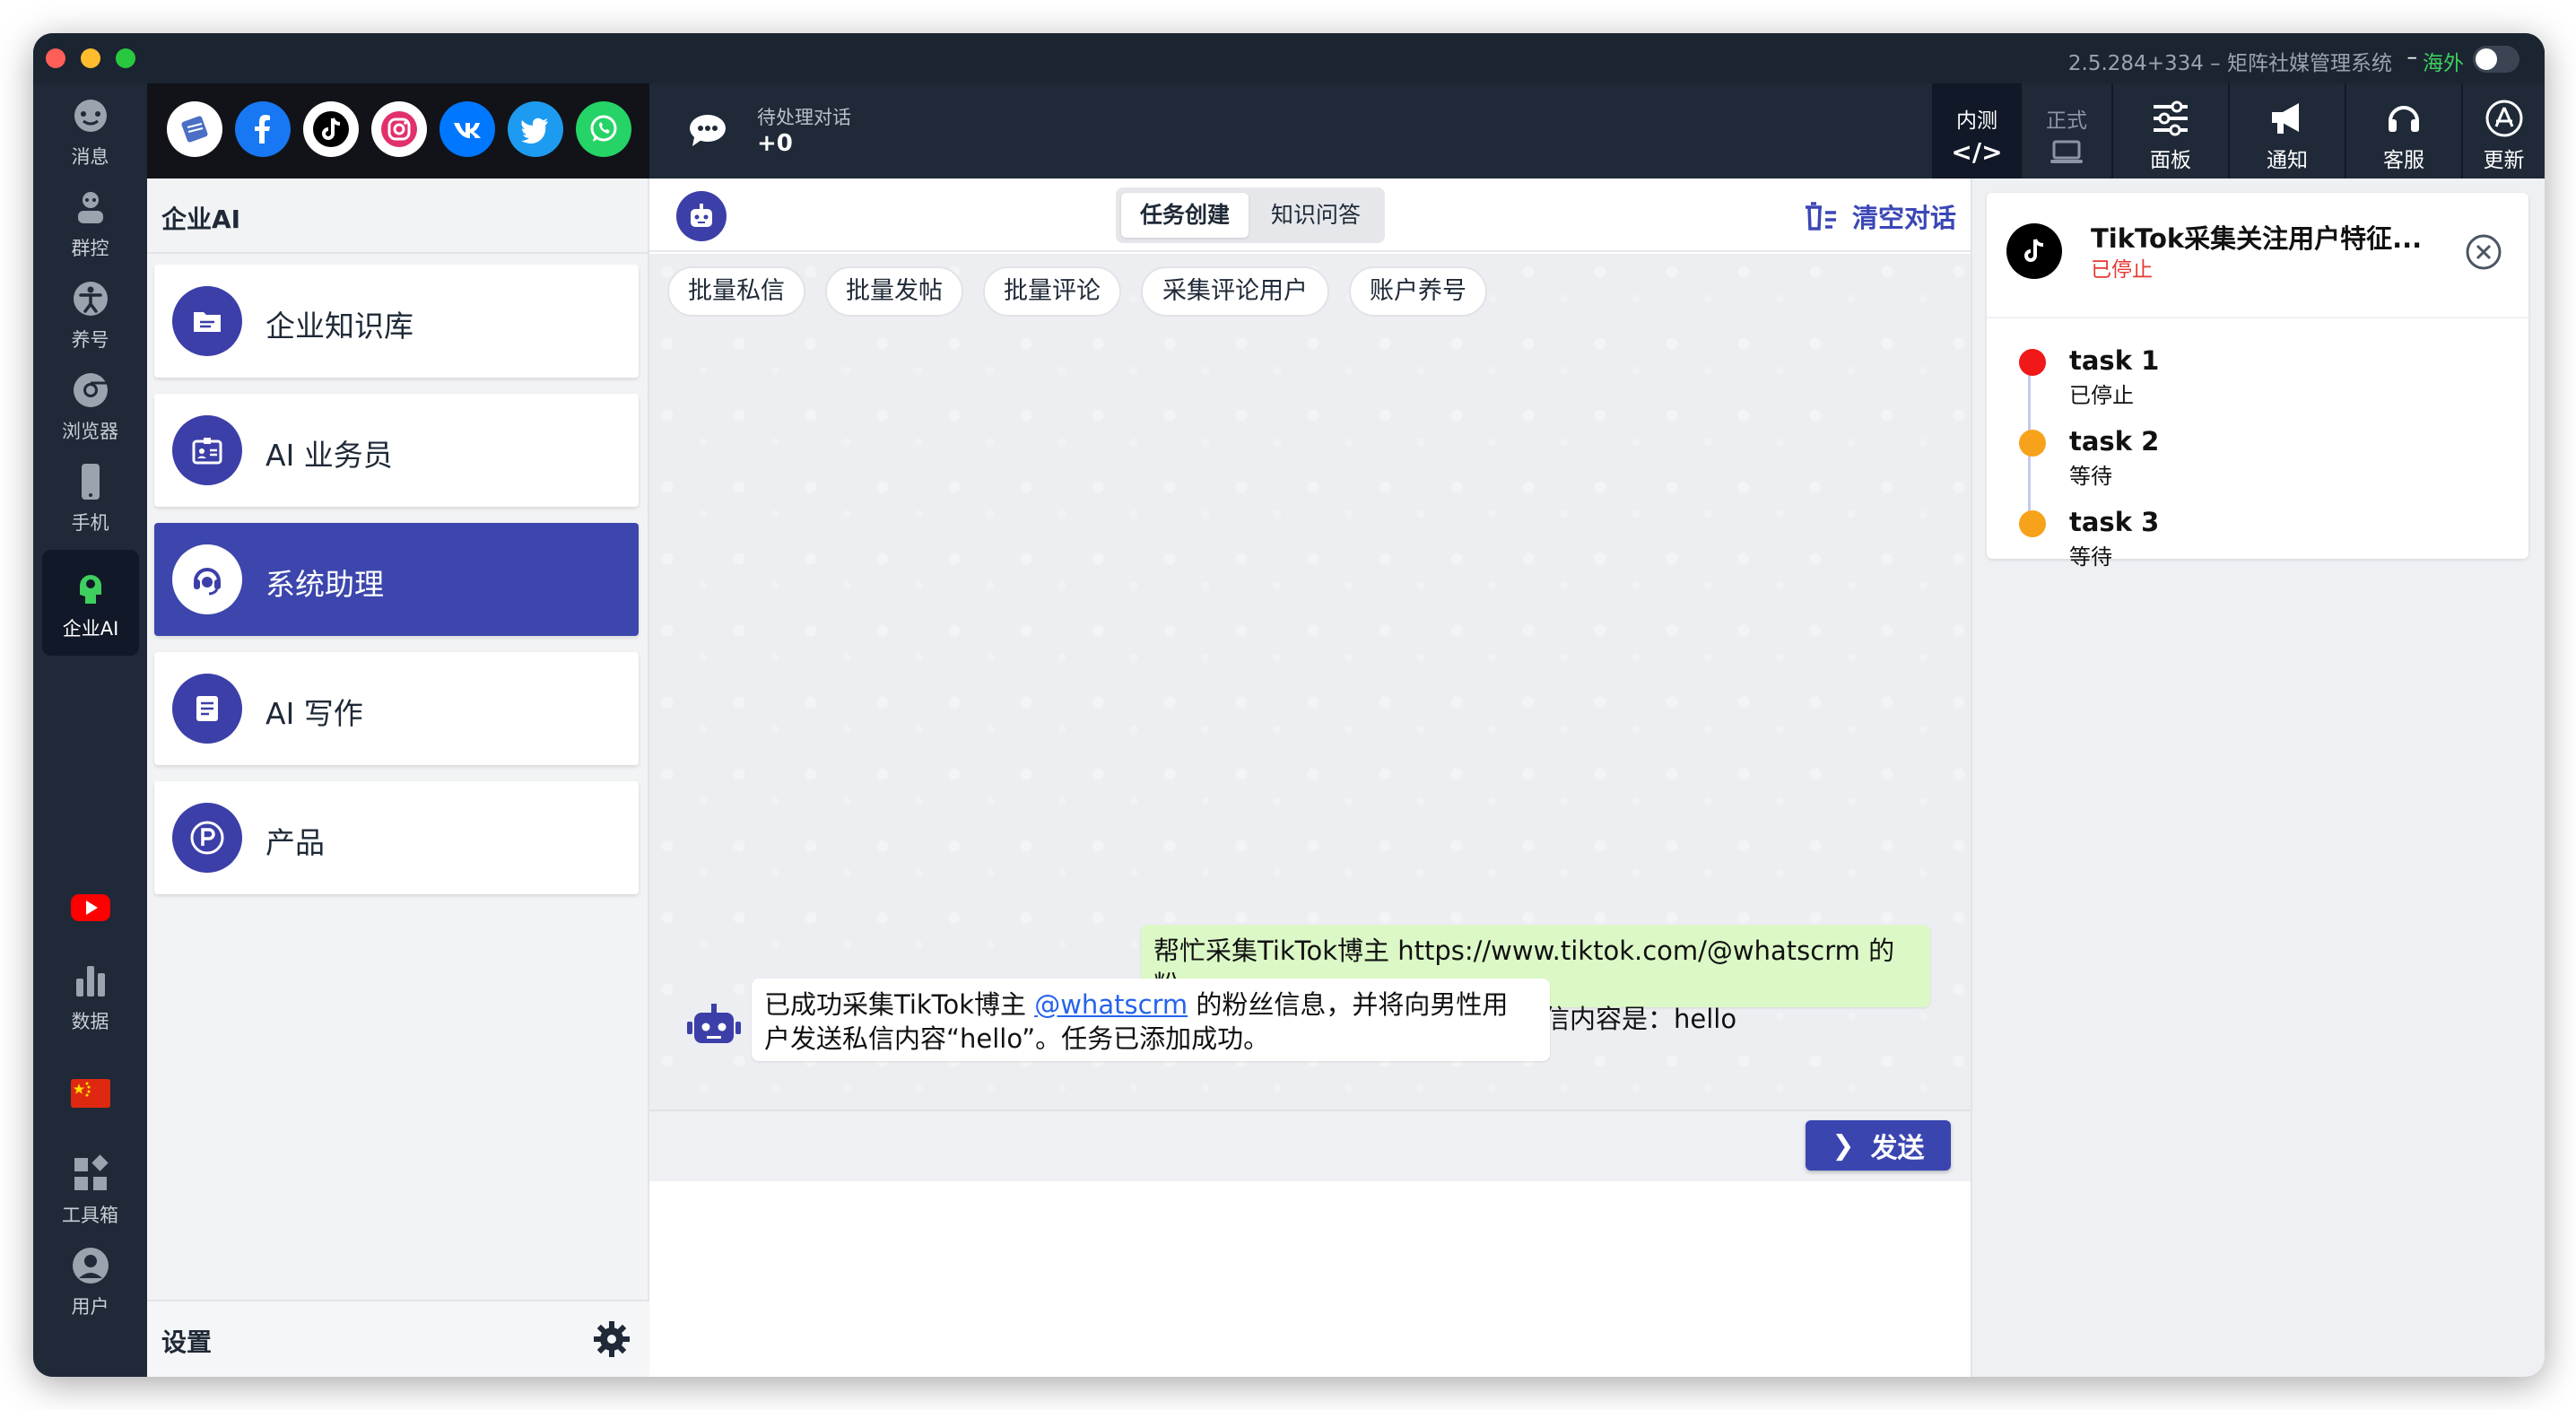 The height and width of the screenshot is (1410, 2576). Describe the element at coordinates (1879, 216) in the screenshot. I see `clear-conversation-button: 清空对话` at that location.